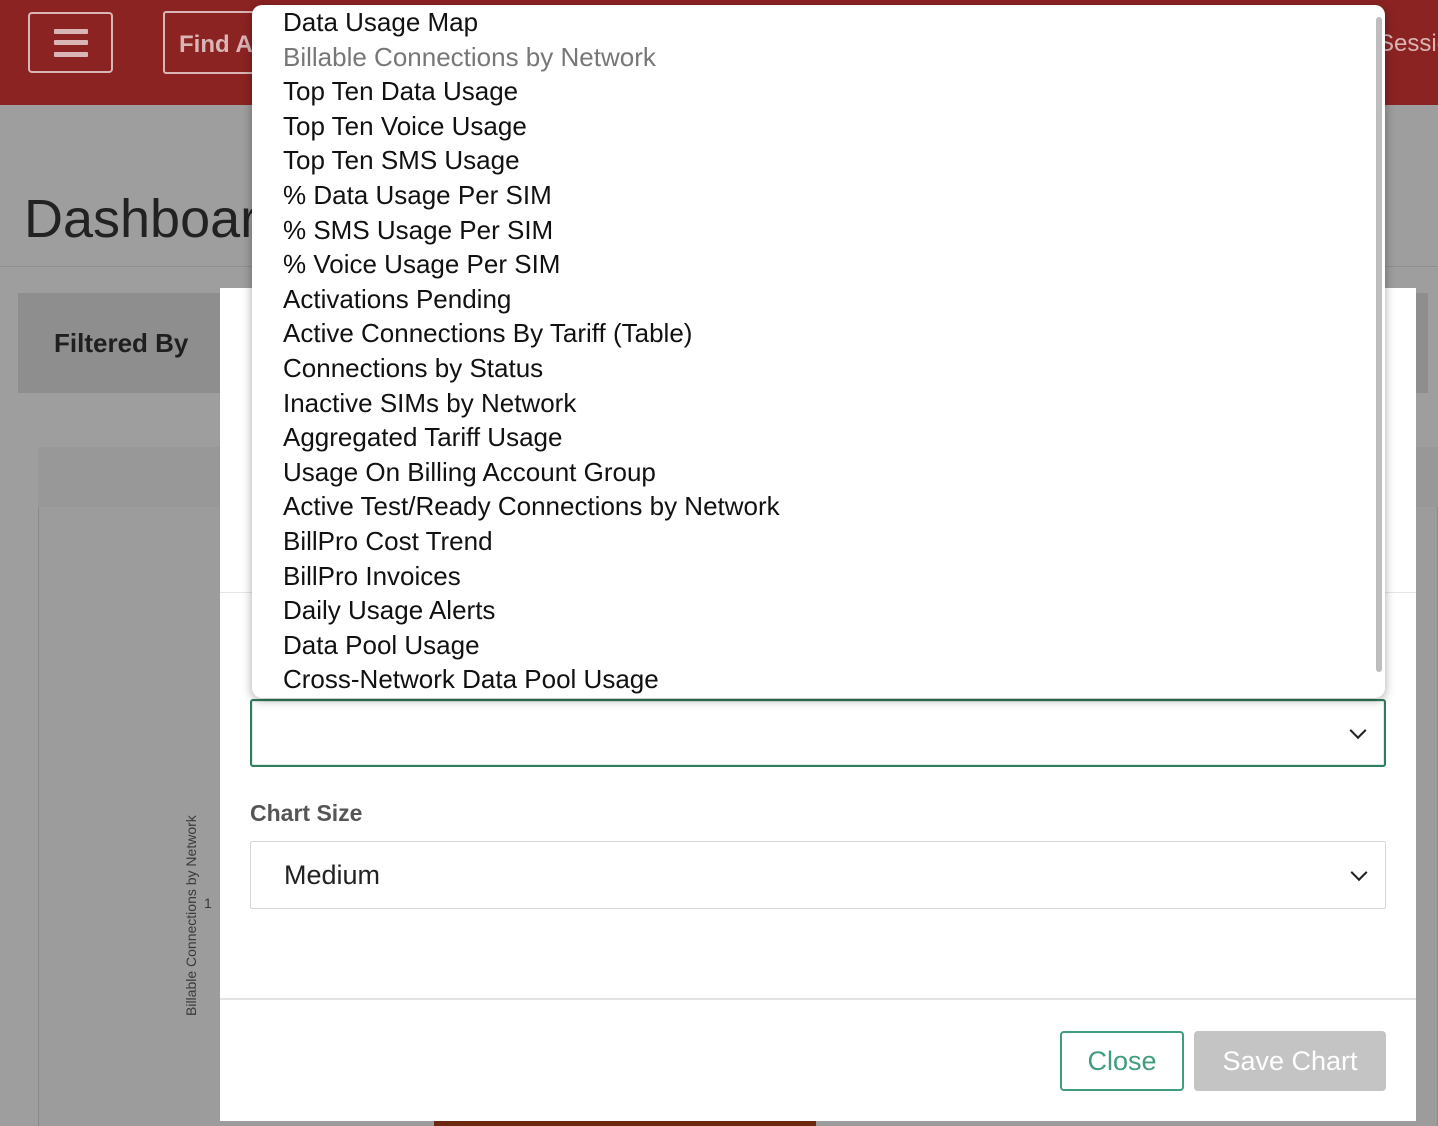 The width and height of the screenshot is (1438, 1126). Describe the element at coordinates (332, 875) in the screenshot. I see `chart-size-value: Medium` at that location.